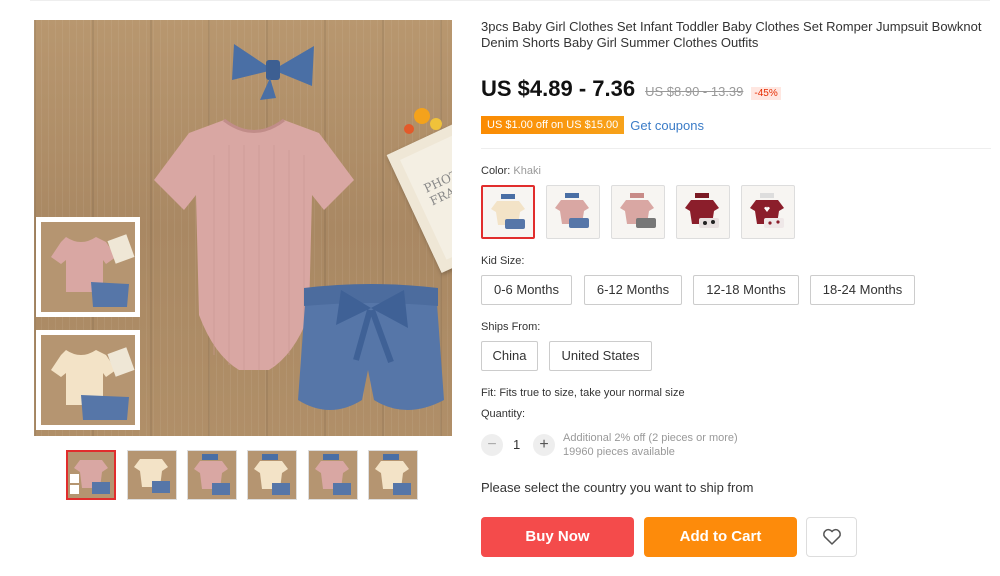 Image resolution: width=1000 pixels, height=576 pixels. I want to click on bulk-discount-note: Additional 2% off (2 pieces or more), so click(650, 438).